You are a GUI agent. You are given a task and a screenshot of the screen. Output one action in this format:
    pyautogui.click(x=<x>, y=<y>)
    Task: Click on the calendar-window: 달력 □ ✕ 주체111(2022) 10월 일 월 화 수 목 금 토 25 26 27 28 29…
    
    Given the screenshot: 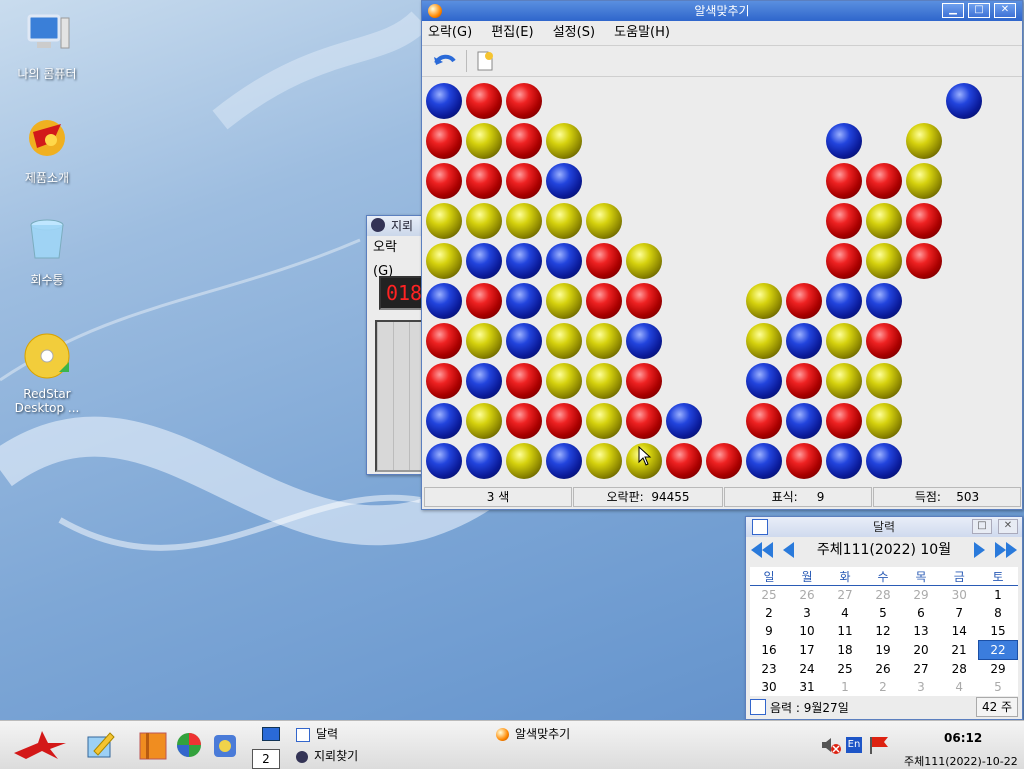 What is the action you would take?
    pyautogui.click(x=884, y=618)
    